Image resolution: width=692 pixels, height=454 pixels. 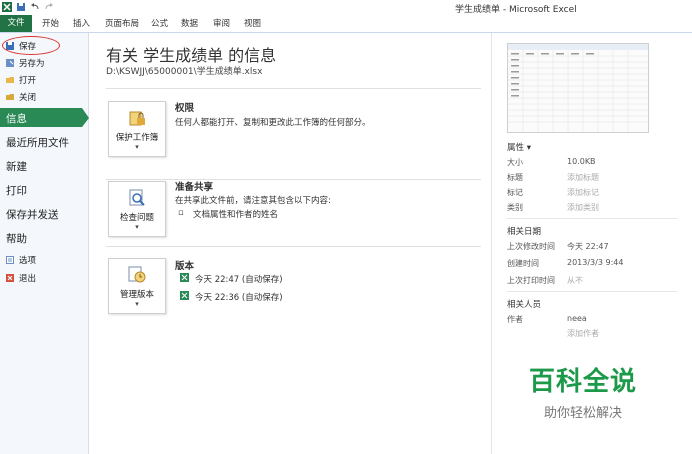 What do you see at coordinates (7, 7) in the screenshot?
I see `excel-logo-icon` at bounding box center [7, 7].